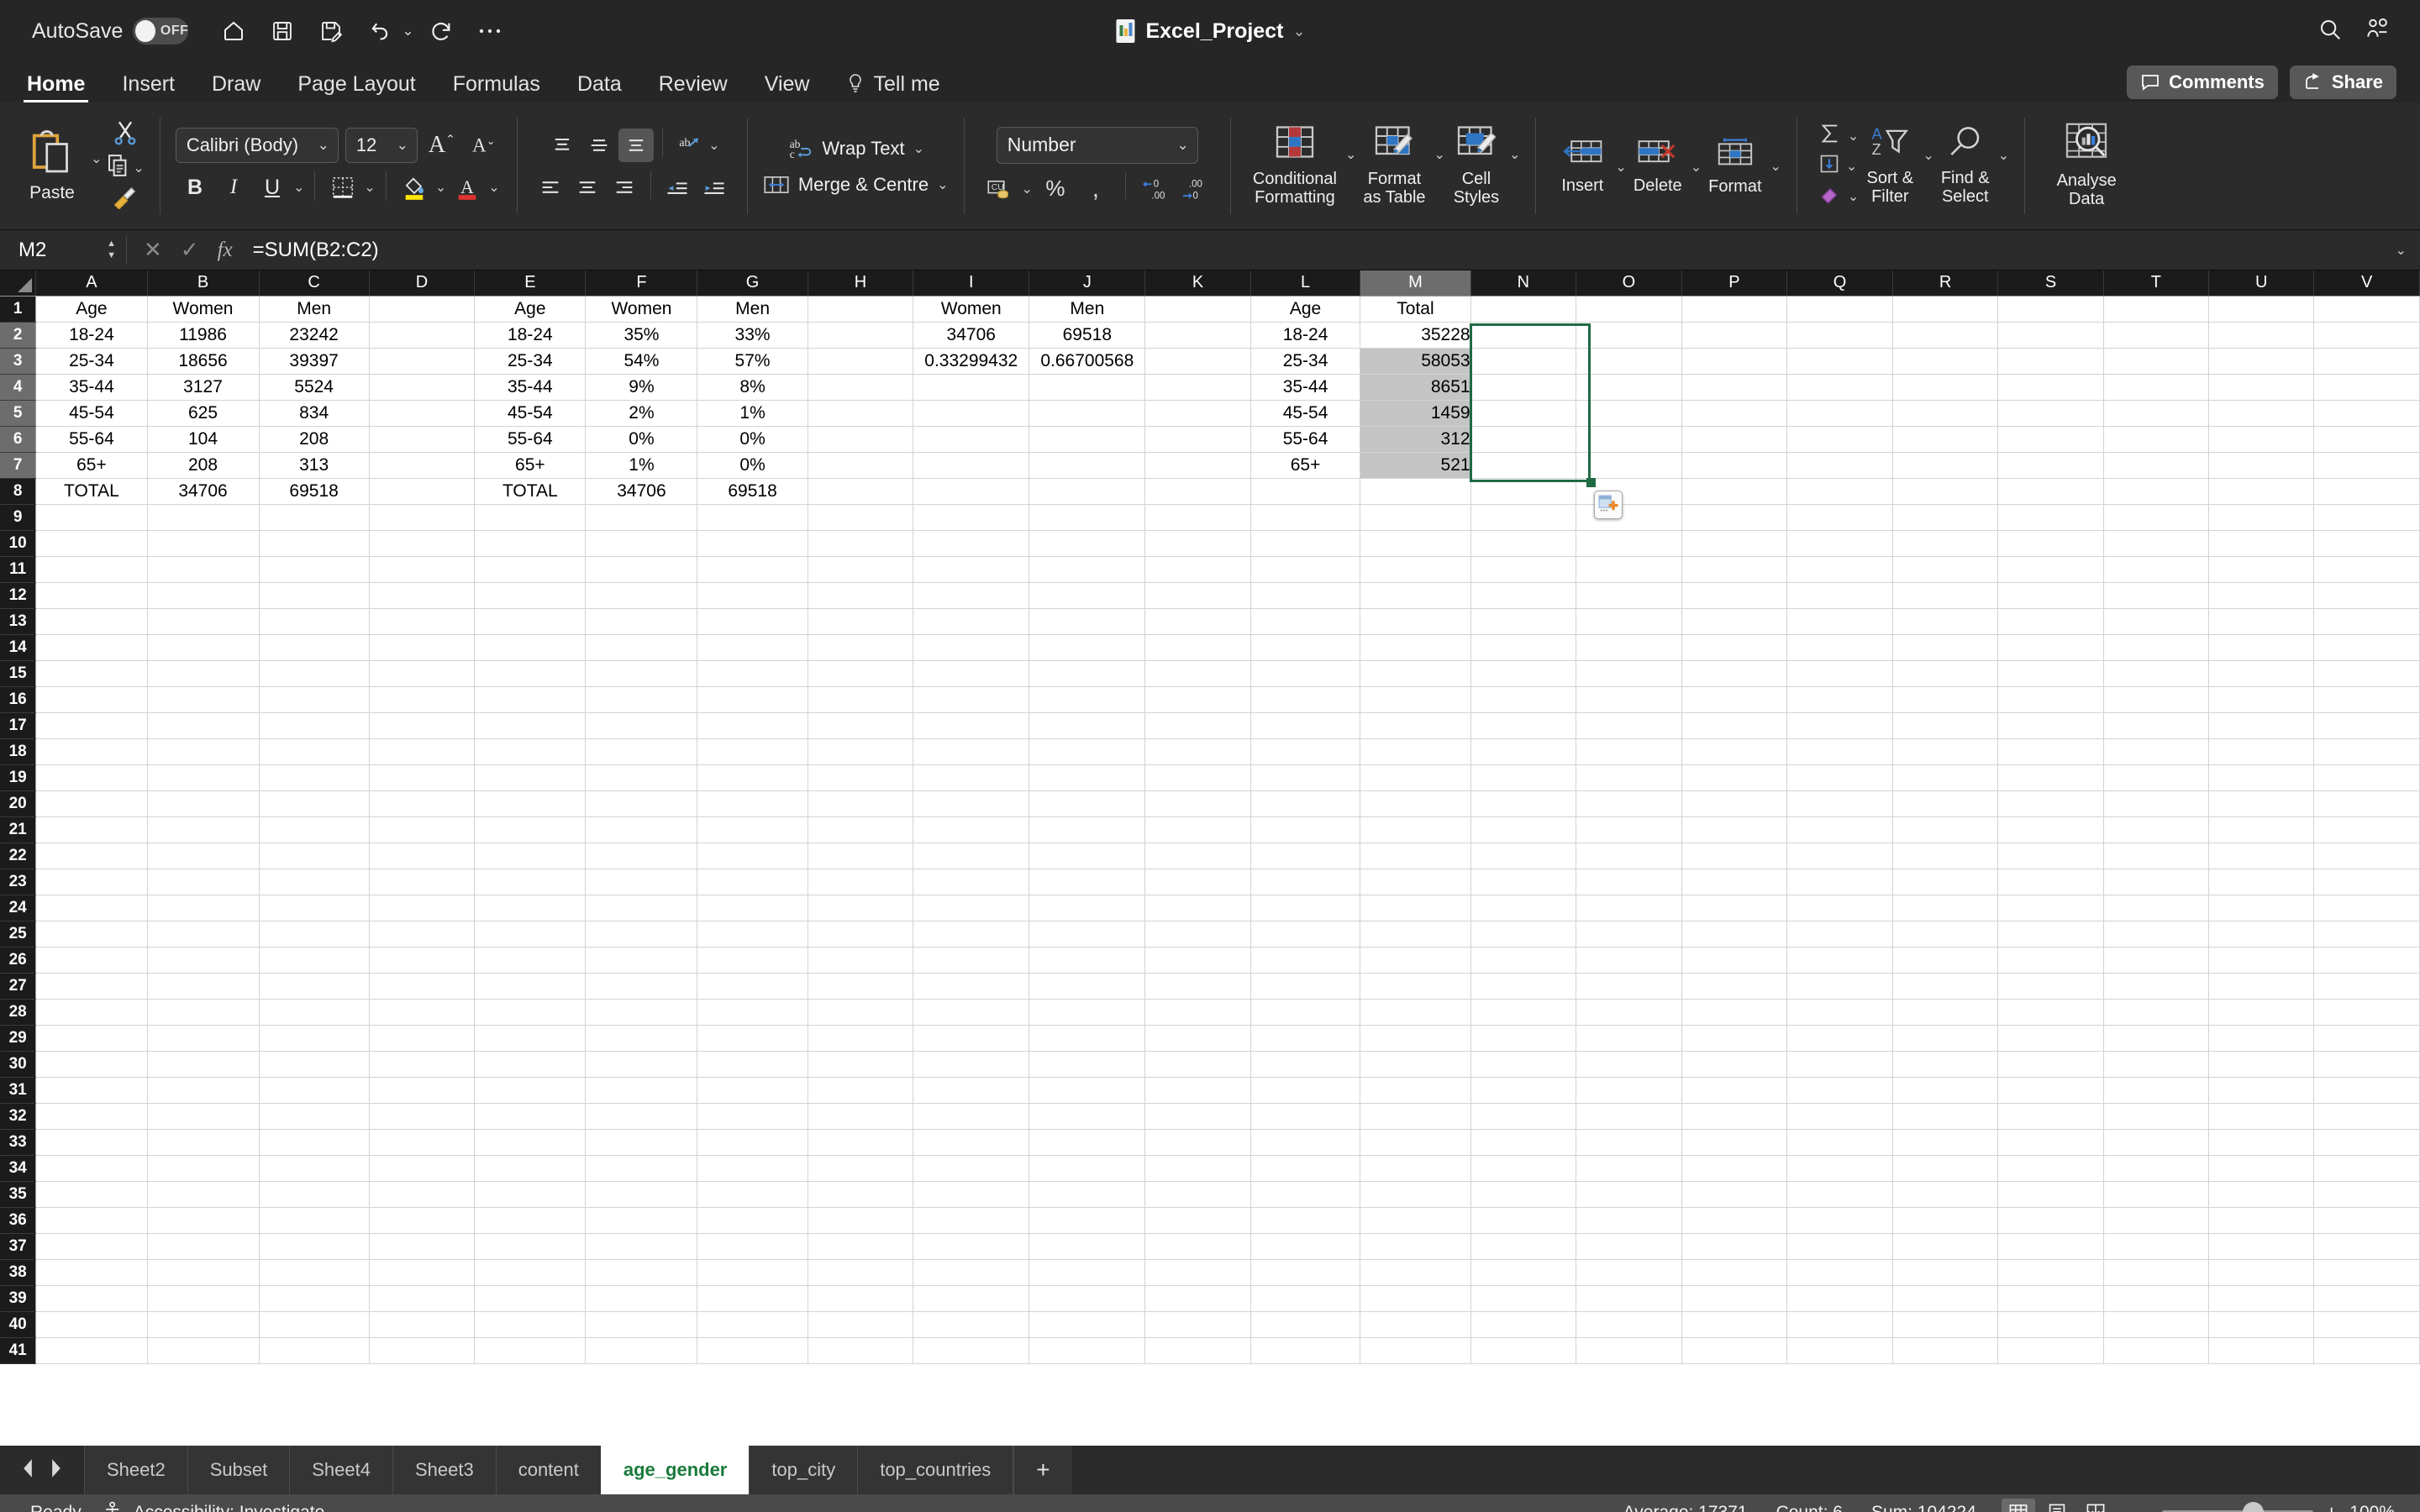 This screenshot has width=2420, height=1512. Describe the element at coordinates (314, 335) in the screenshot. I see `cell-C2: 23242` at that location.